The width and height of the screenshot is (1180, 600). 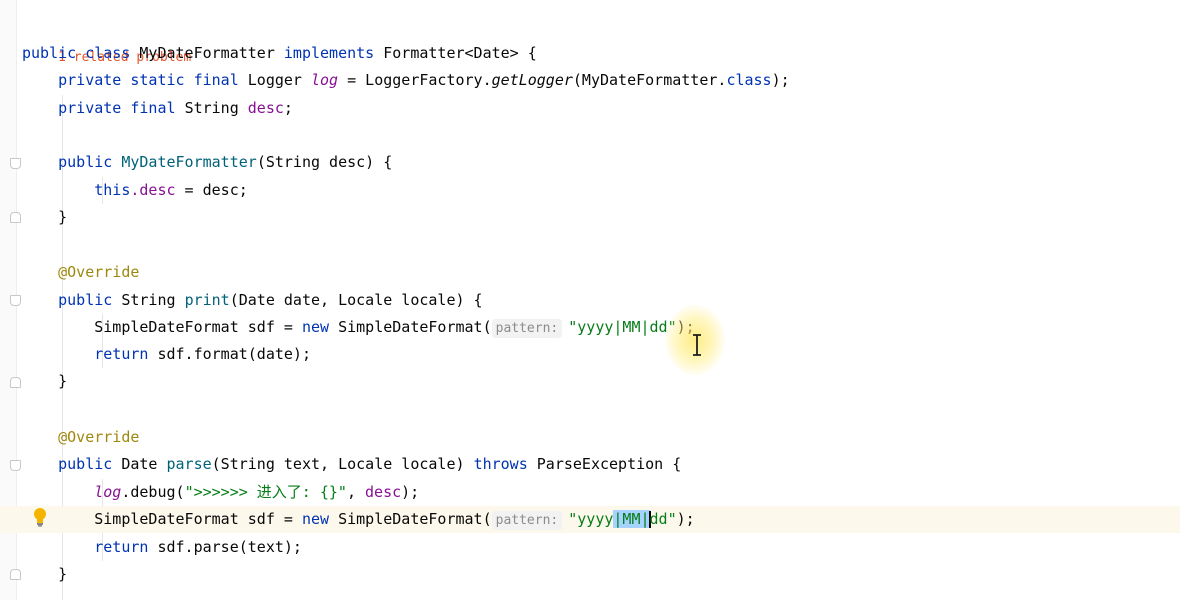 I want to click on related-problems-banner: 1 related problem, so click(x=597, y=40).